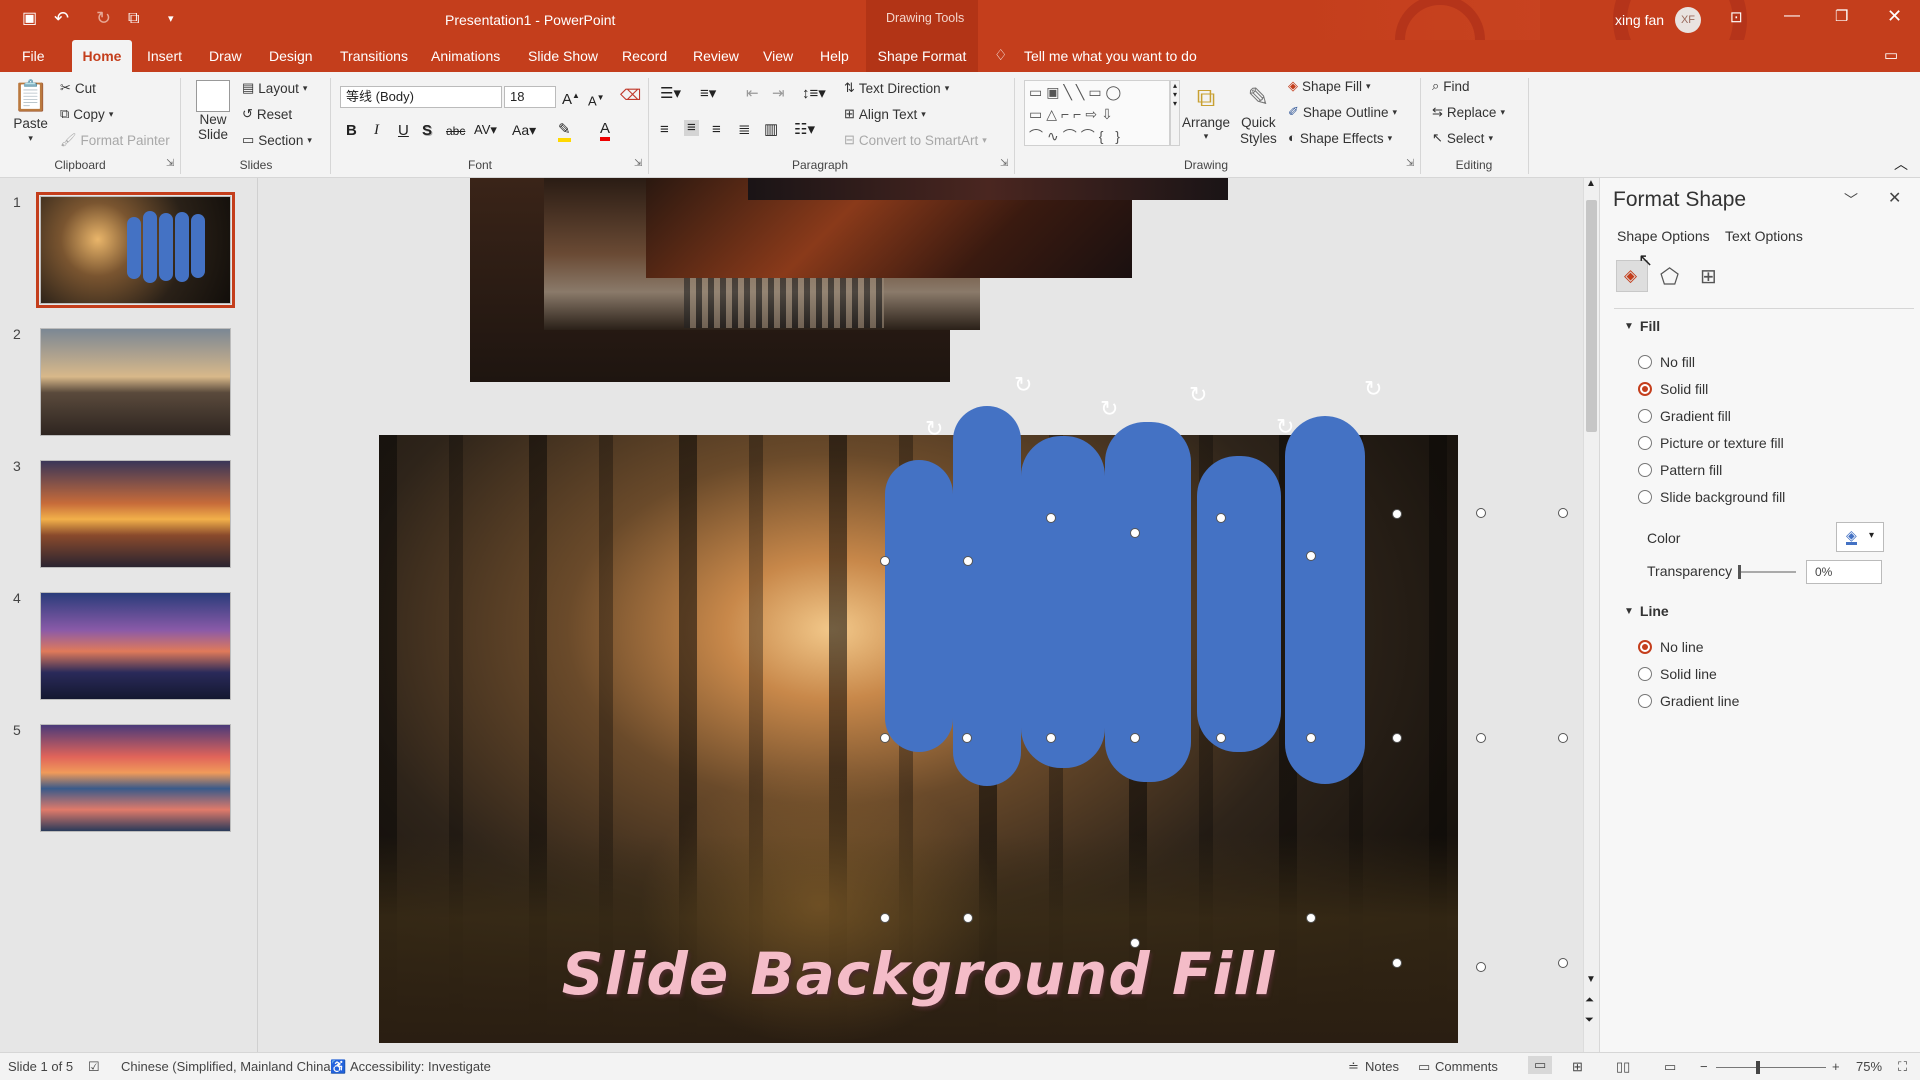  What do you see at coordinates (1342, 112) in the screenshot?
I see `shape-outline-button: ✐ Shape Outline ▾` at bounding box center [1342, 112].